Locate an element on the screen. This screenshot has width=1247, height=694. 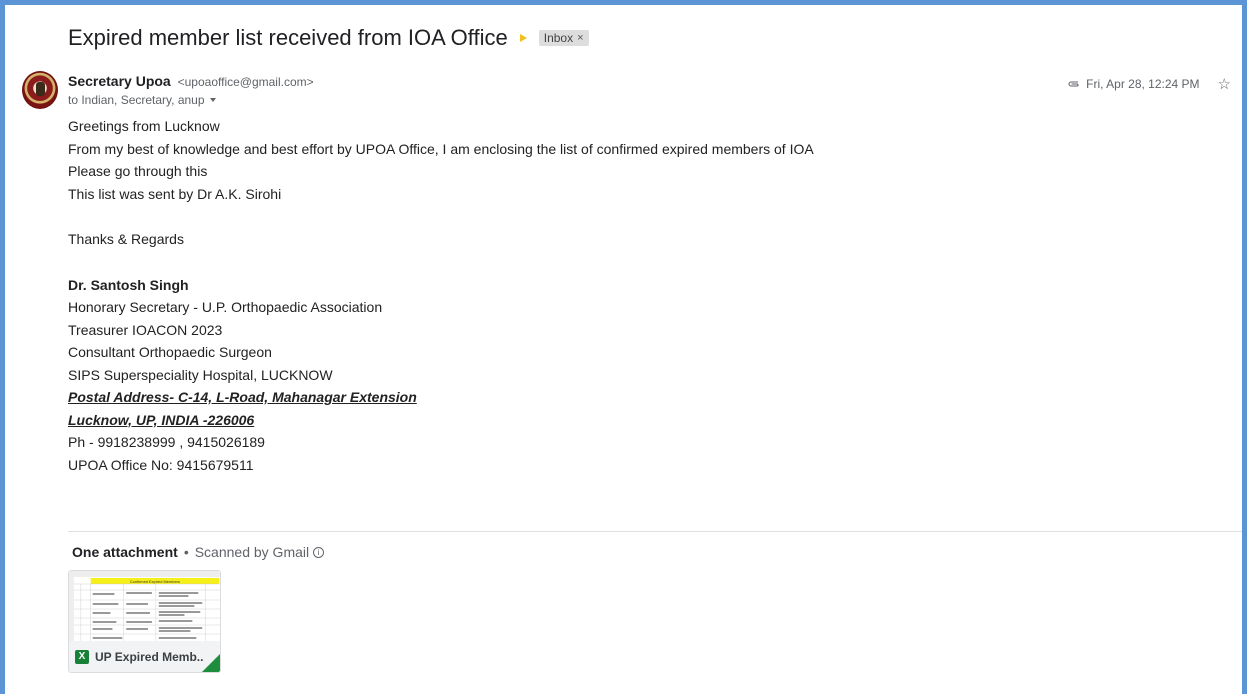
recipients-line: to Indian, Secretary, anup is located at coordinates (142, 100).